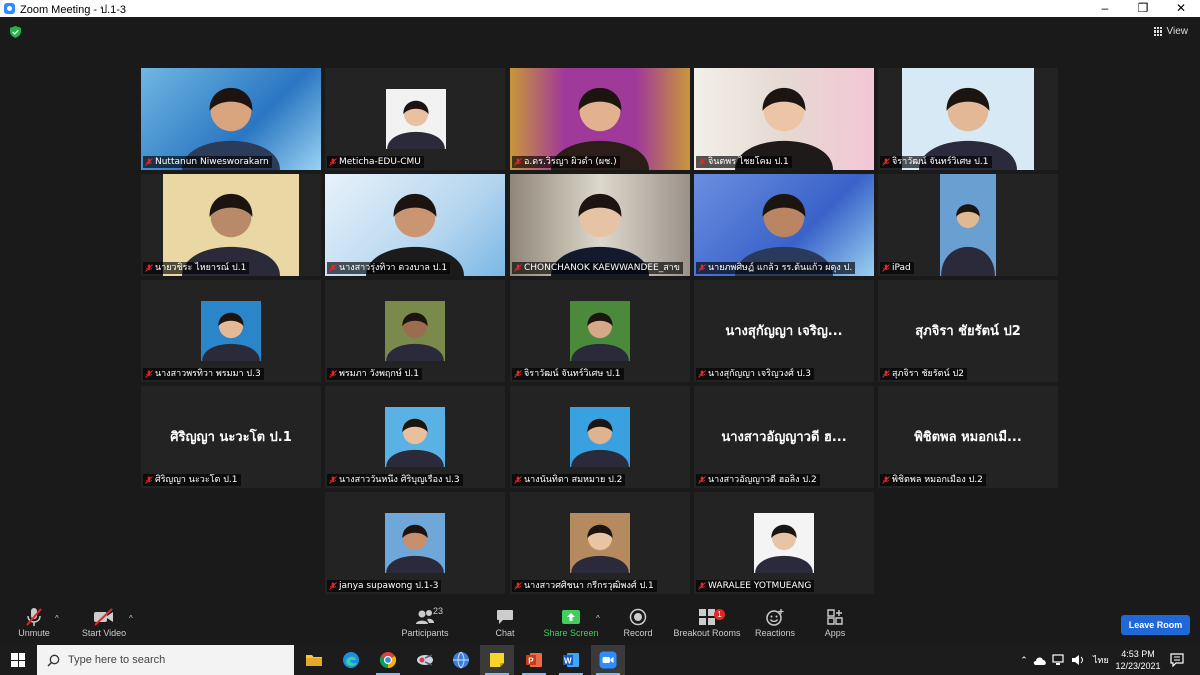 The height and width of the screenshot is (675, 1200). Describe the element at coordinates (314, 660) in the screenshot. I see `file-explorer-icon` at that location.